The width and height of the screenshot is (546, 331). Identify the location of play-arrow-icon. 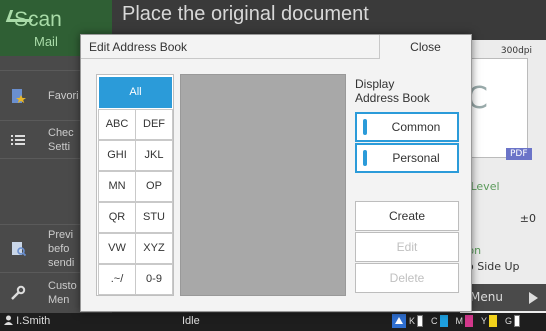
(533, 298).